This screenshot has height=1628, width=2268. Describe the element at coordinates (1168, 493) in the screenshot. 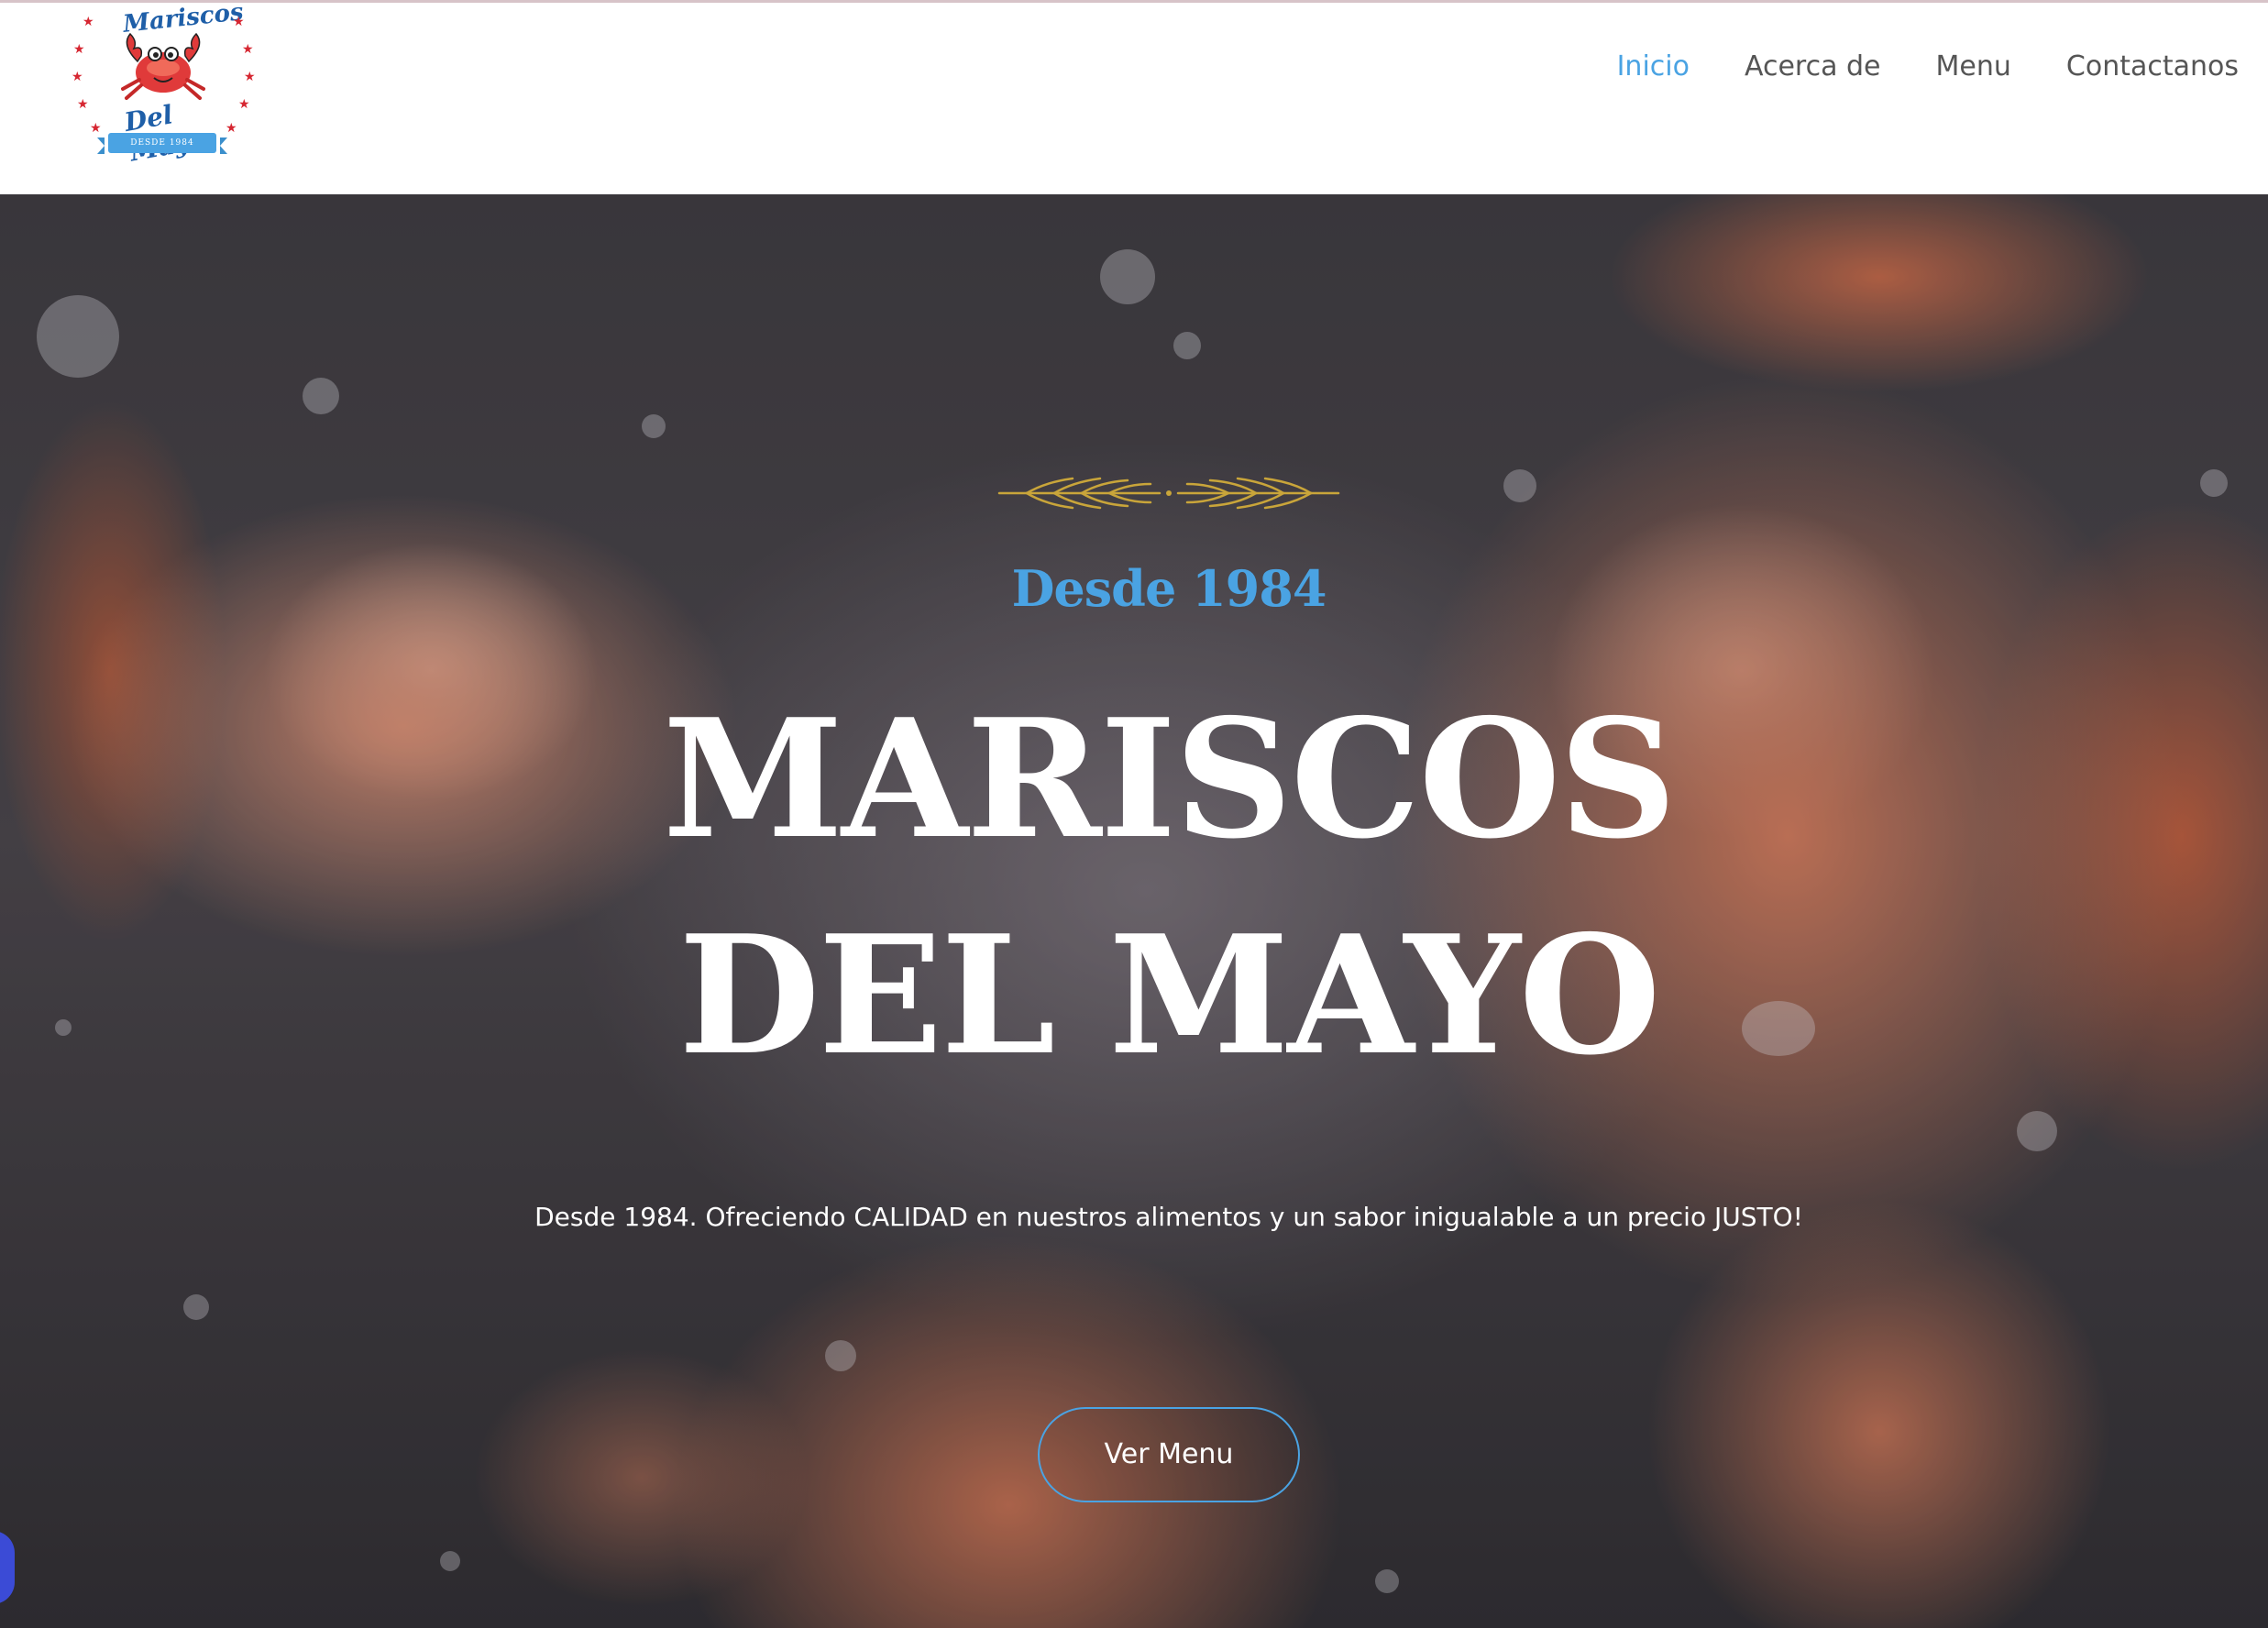

I see `wheat-divider-icon` at that location.